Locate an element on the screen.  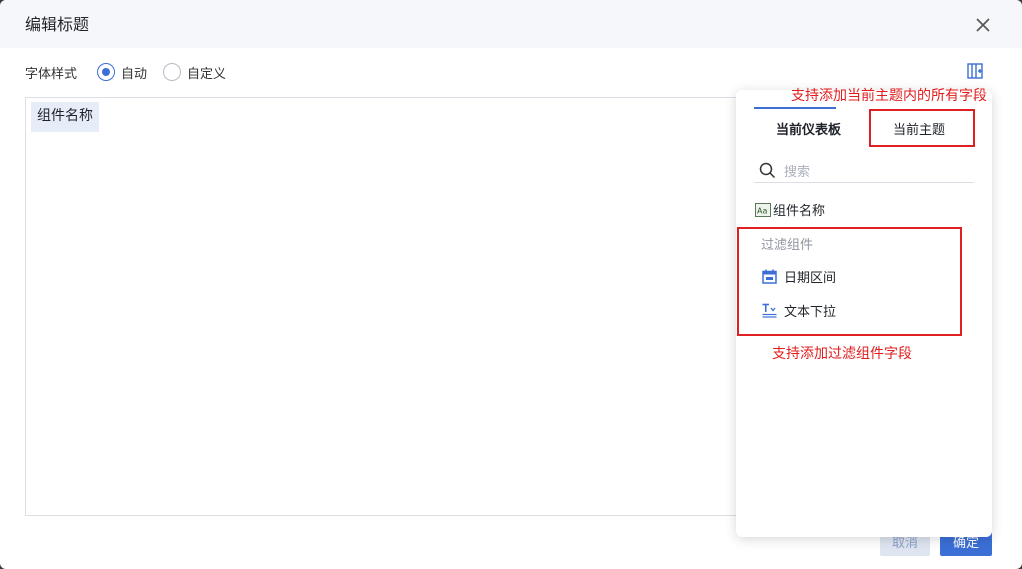
search-icon is located at coordinates (767, 170).